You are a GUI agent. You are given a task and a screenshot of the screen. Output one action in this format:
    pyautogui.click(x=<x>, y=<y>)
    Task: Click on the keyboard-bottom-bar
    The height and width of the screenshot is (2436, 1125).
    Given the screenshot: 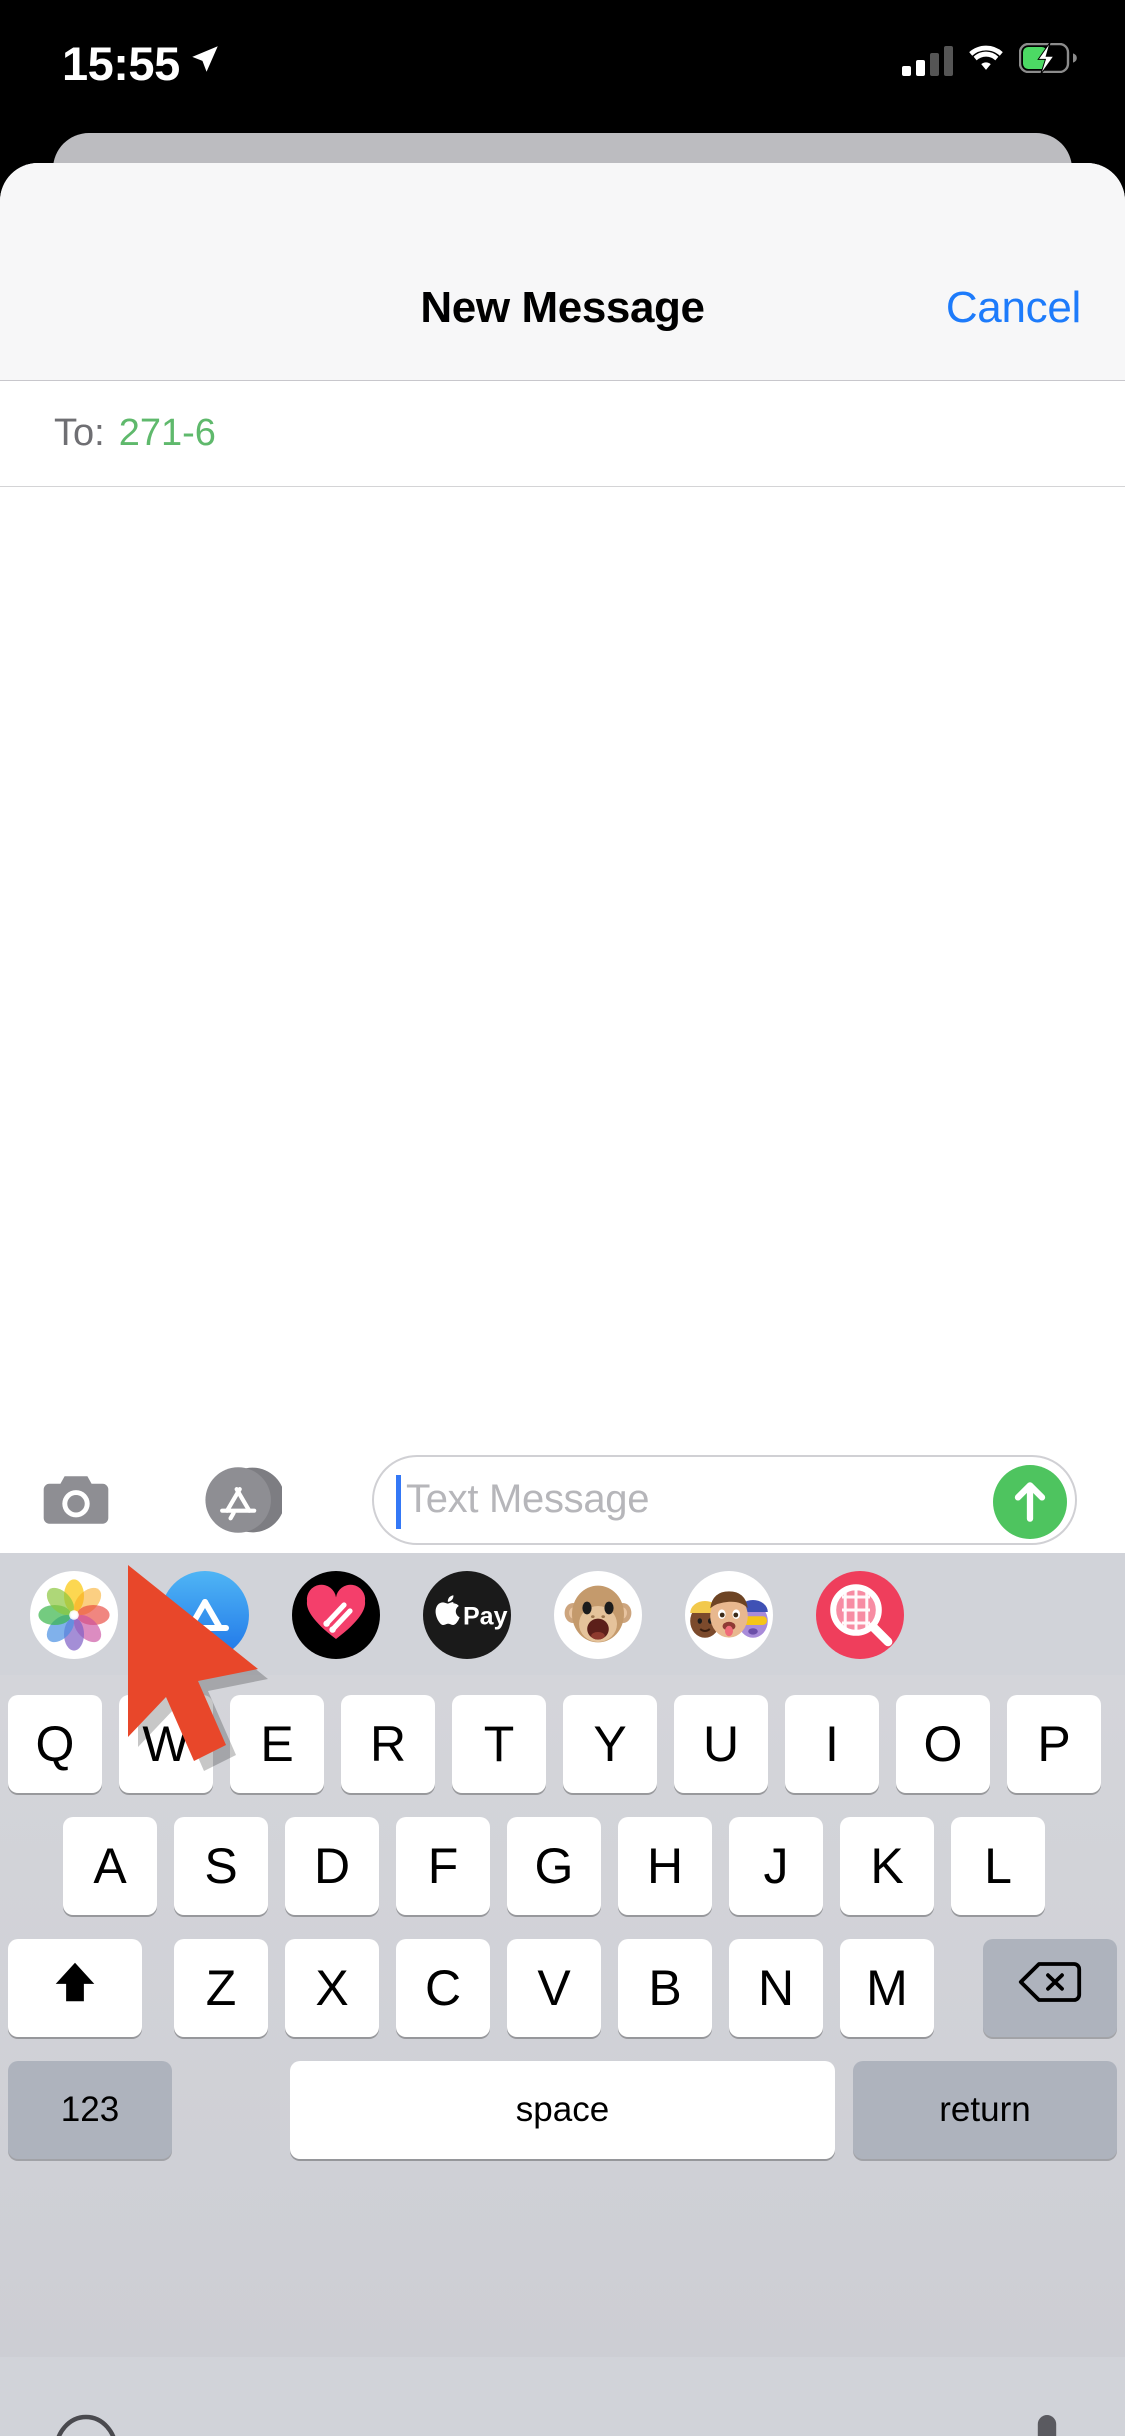 What is the action you would take?
    pyautogui.click(x=562, y=2396)
    